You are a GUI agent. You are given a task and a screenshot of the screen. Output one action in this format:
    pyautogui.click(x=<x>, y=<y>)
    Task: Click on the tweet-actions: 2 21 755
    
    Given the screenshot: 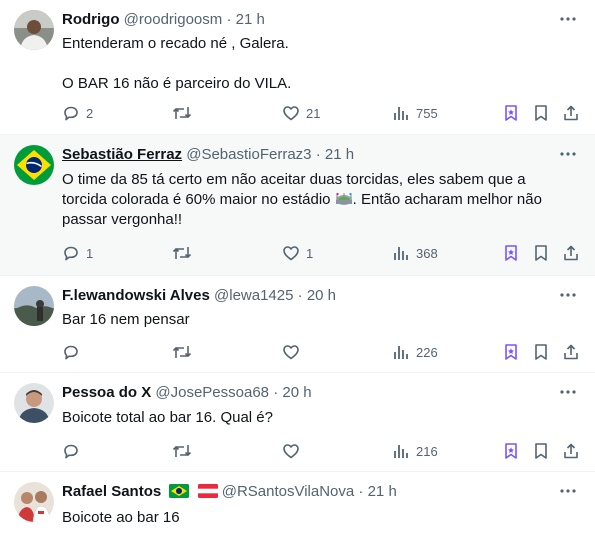 What is the action you would take?
    pyautogui.click(x=328, y=113)
    